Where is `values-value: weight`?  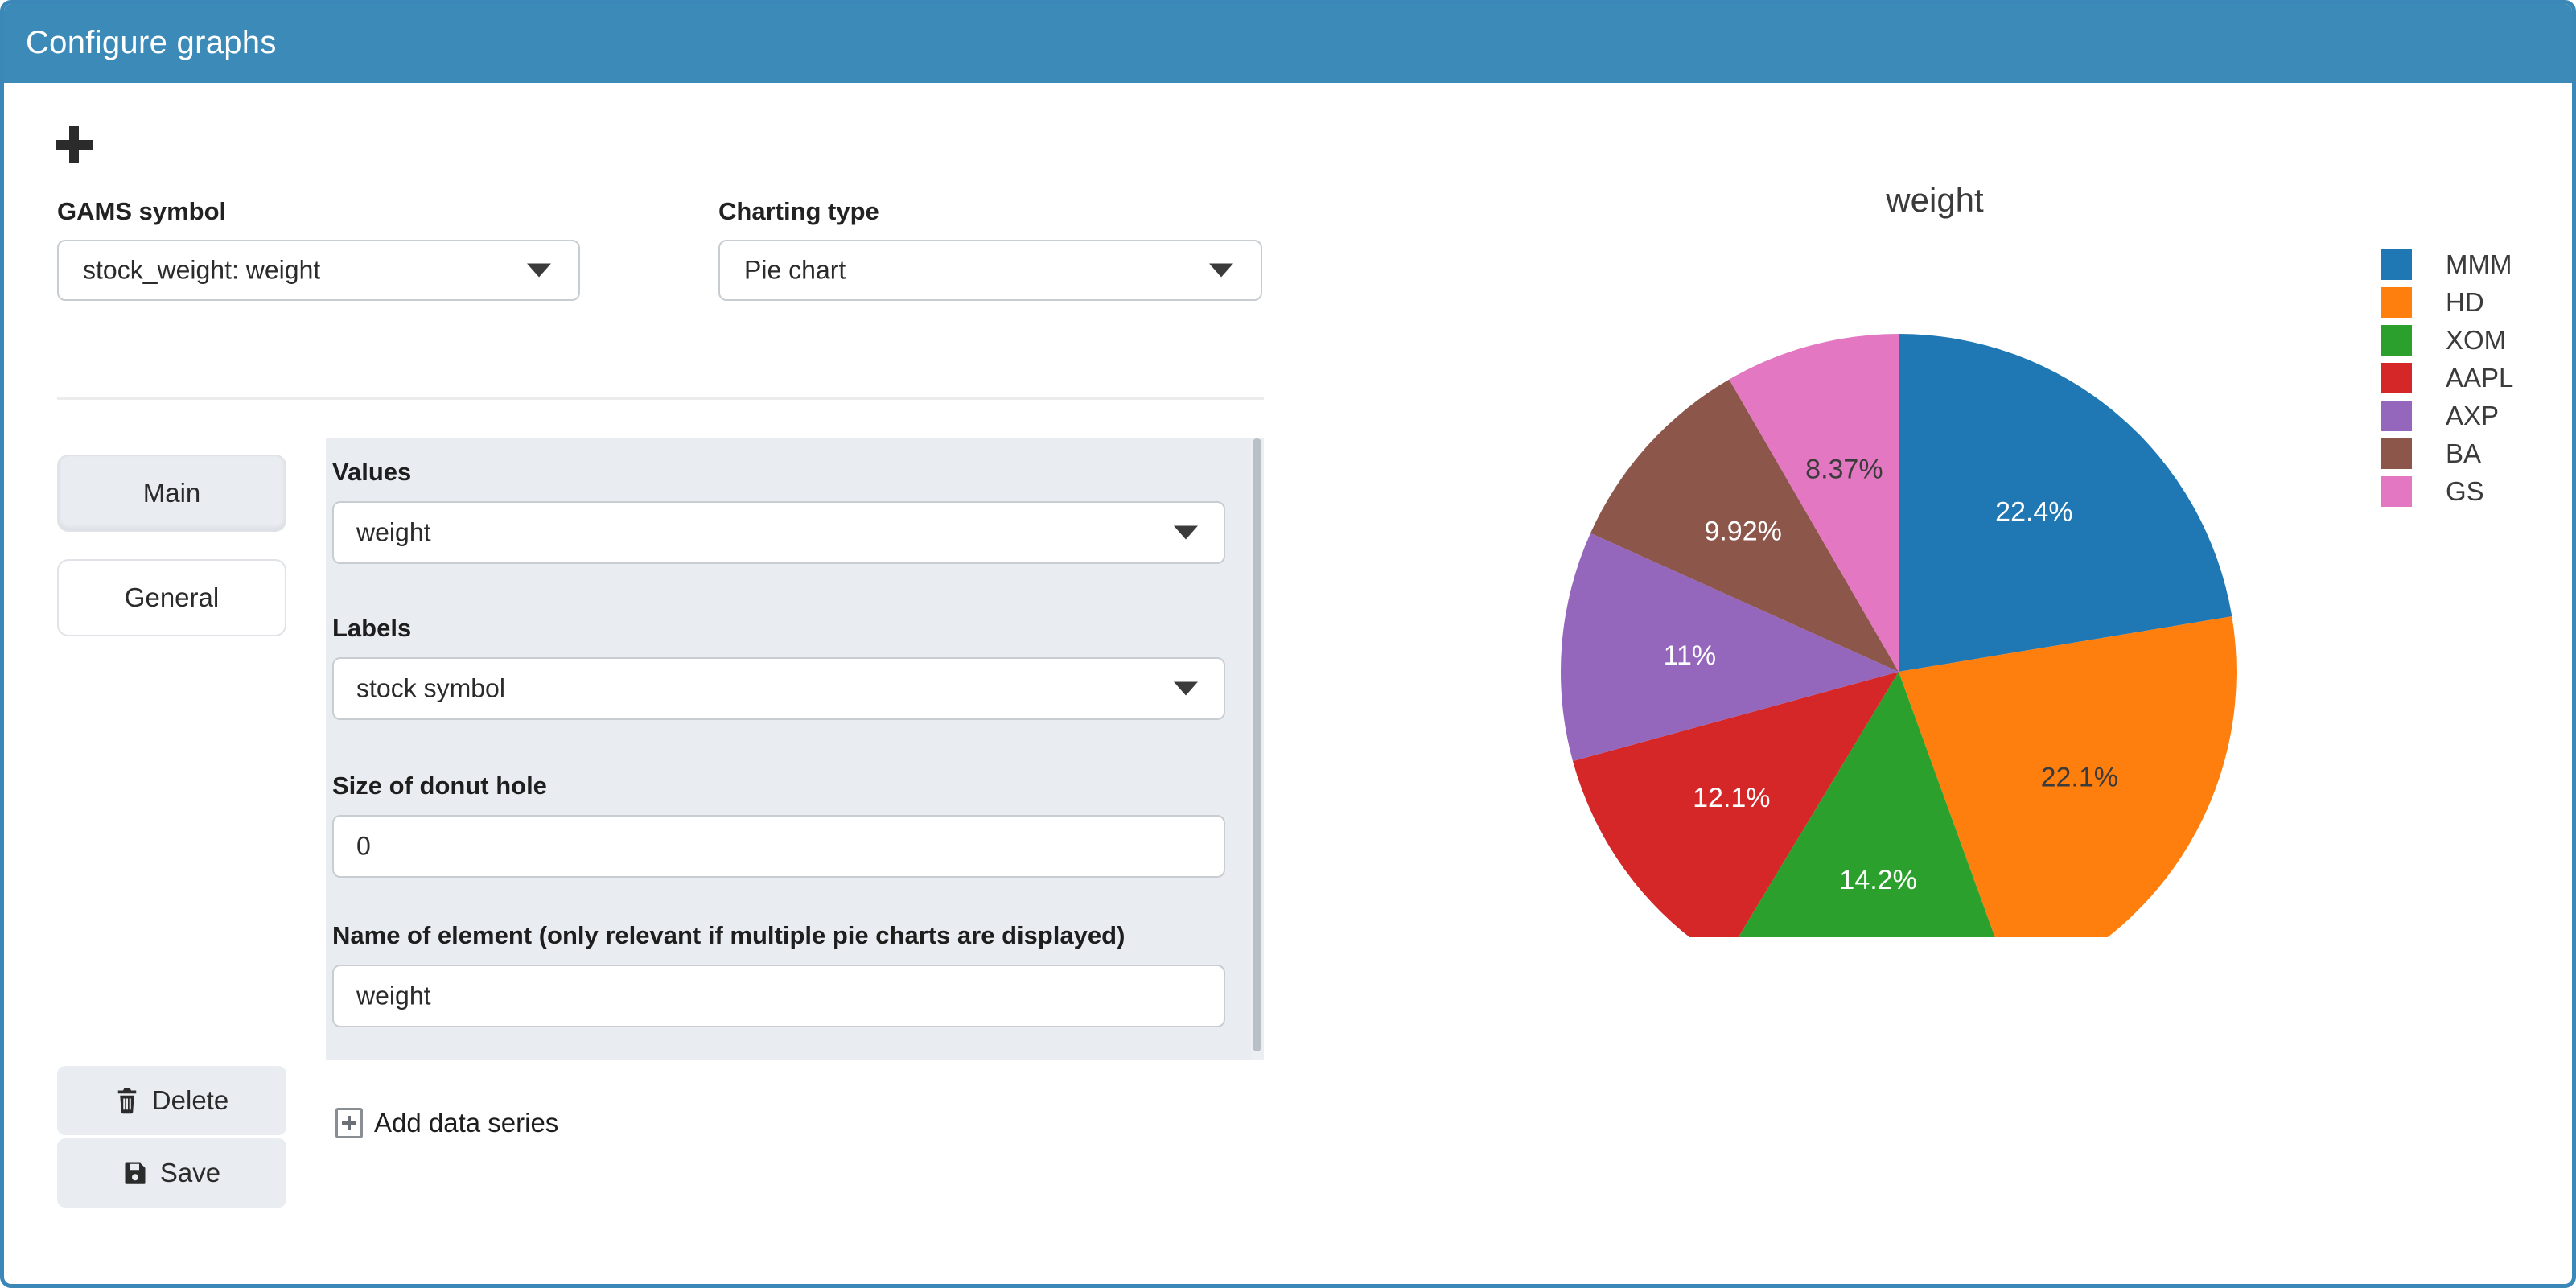
values-value: weight is located at coordinates (393, 532).